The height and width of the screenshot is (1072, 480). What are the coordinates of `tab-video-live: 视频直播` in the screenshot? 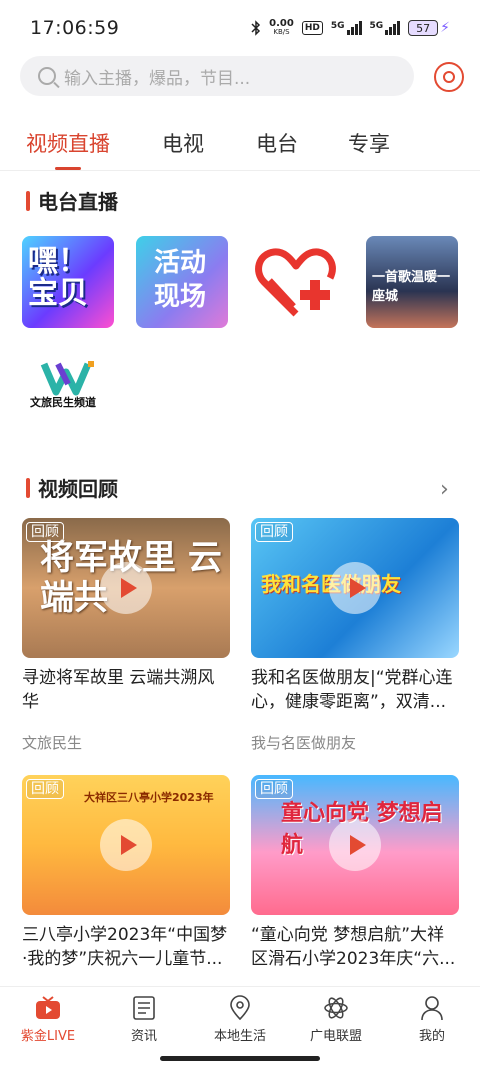 It's located at (68, 143).